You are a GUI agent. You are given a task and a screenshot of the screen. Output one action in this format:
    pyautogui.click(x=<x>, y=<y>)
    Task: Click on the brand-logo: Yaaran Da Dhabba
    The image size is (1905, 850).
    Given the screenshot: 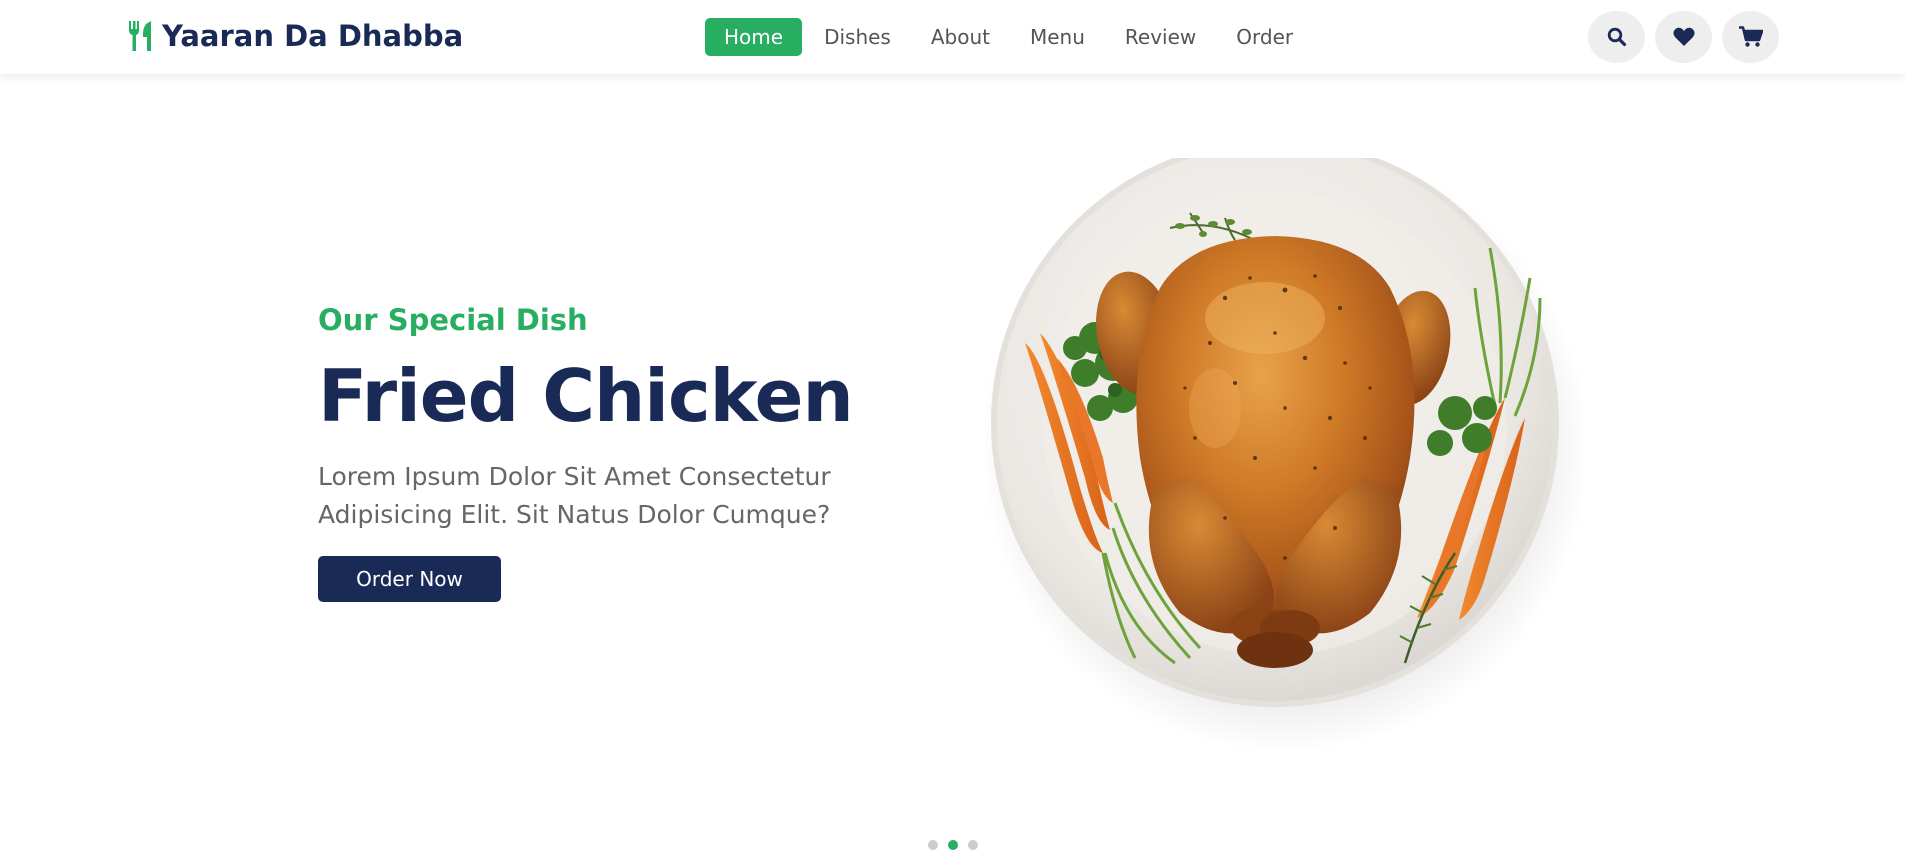 What is the action you would take?
    pyautogui.click(x=295, y=36)
    